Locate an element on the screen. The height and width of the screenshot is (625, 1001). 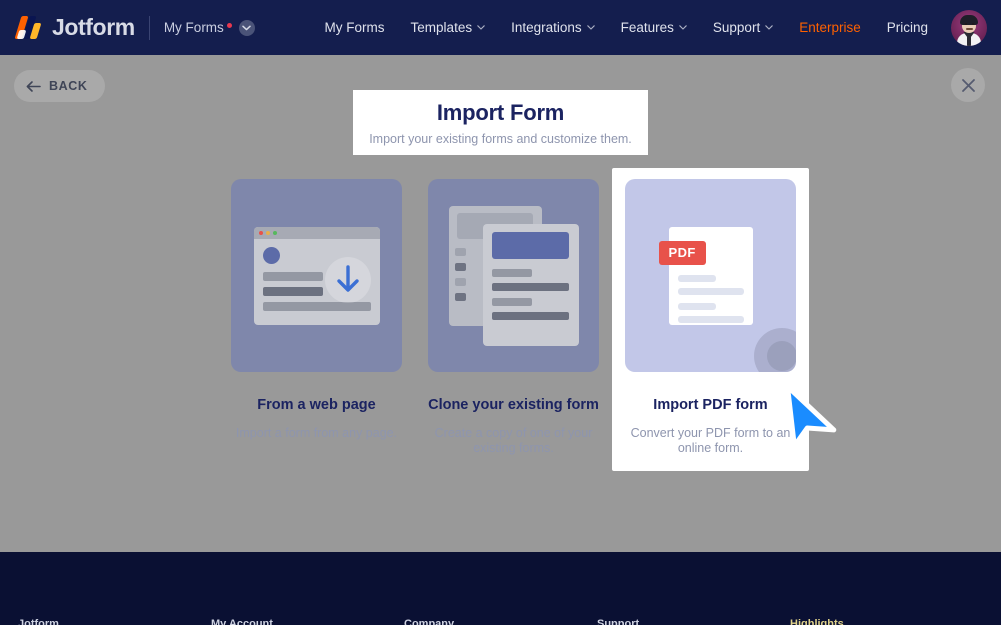
nav-label: My Forms is located at coordinates (354, 27).